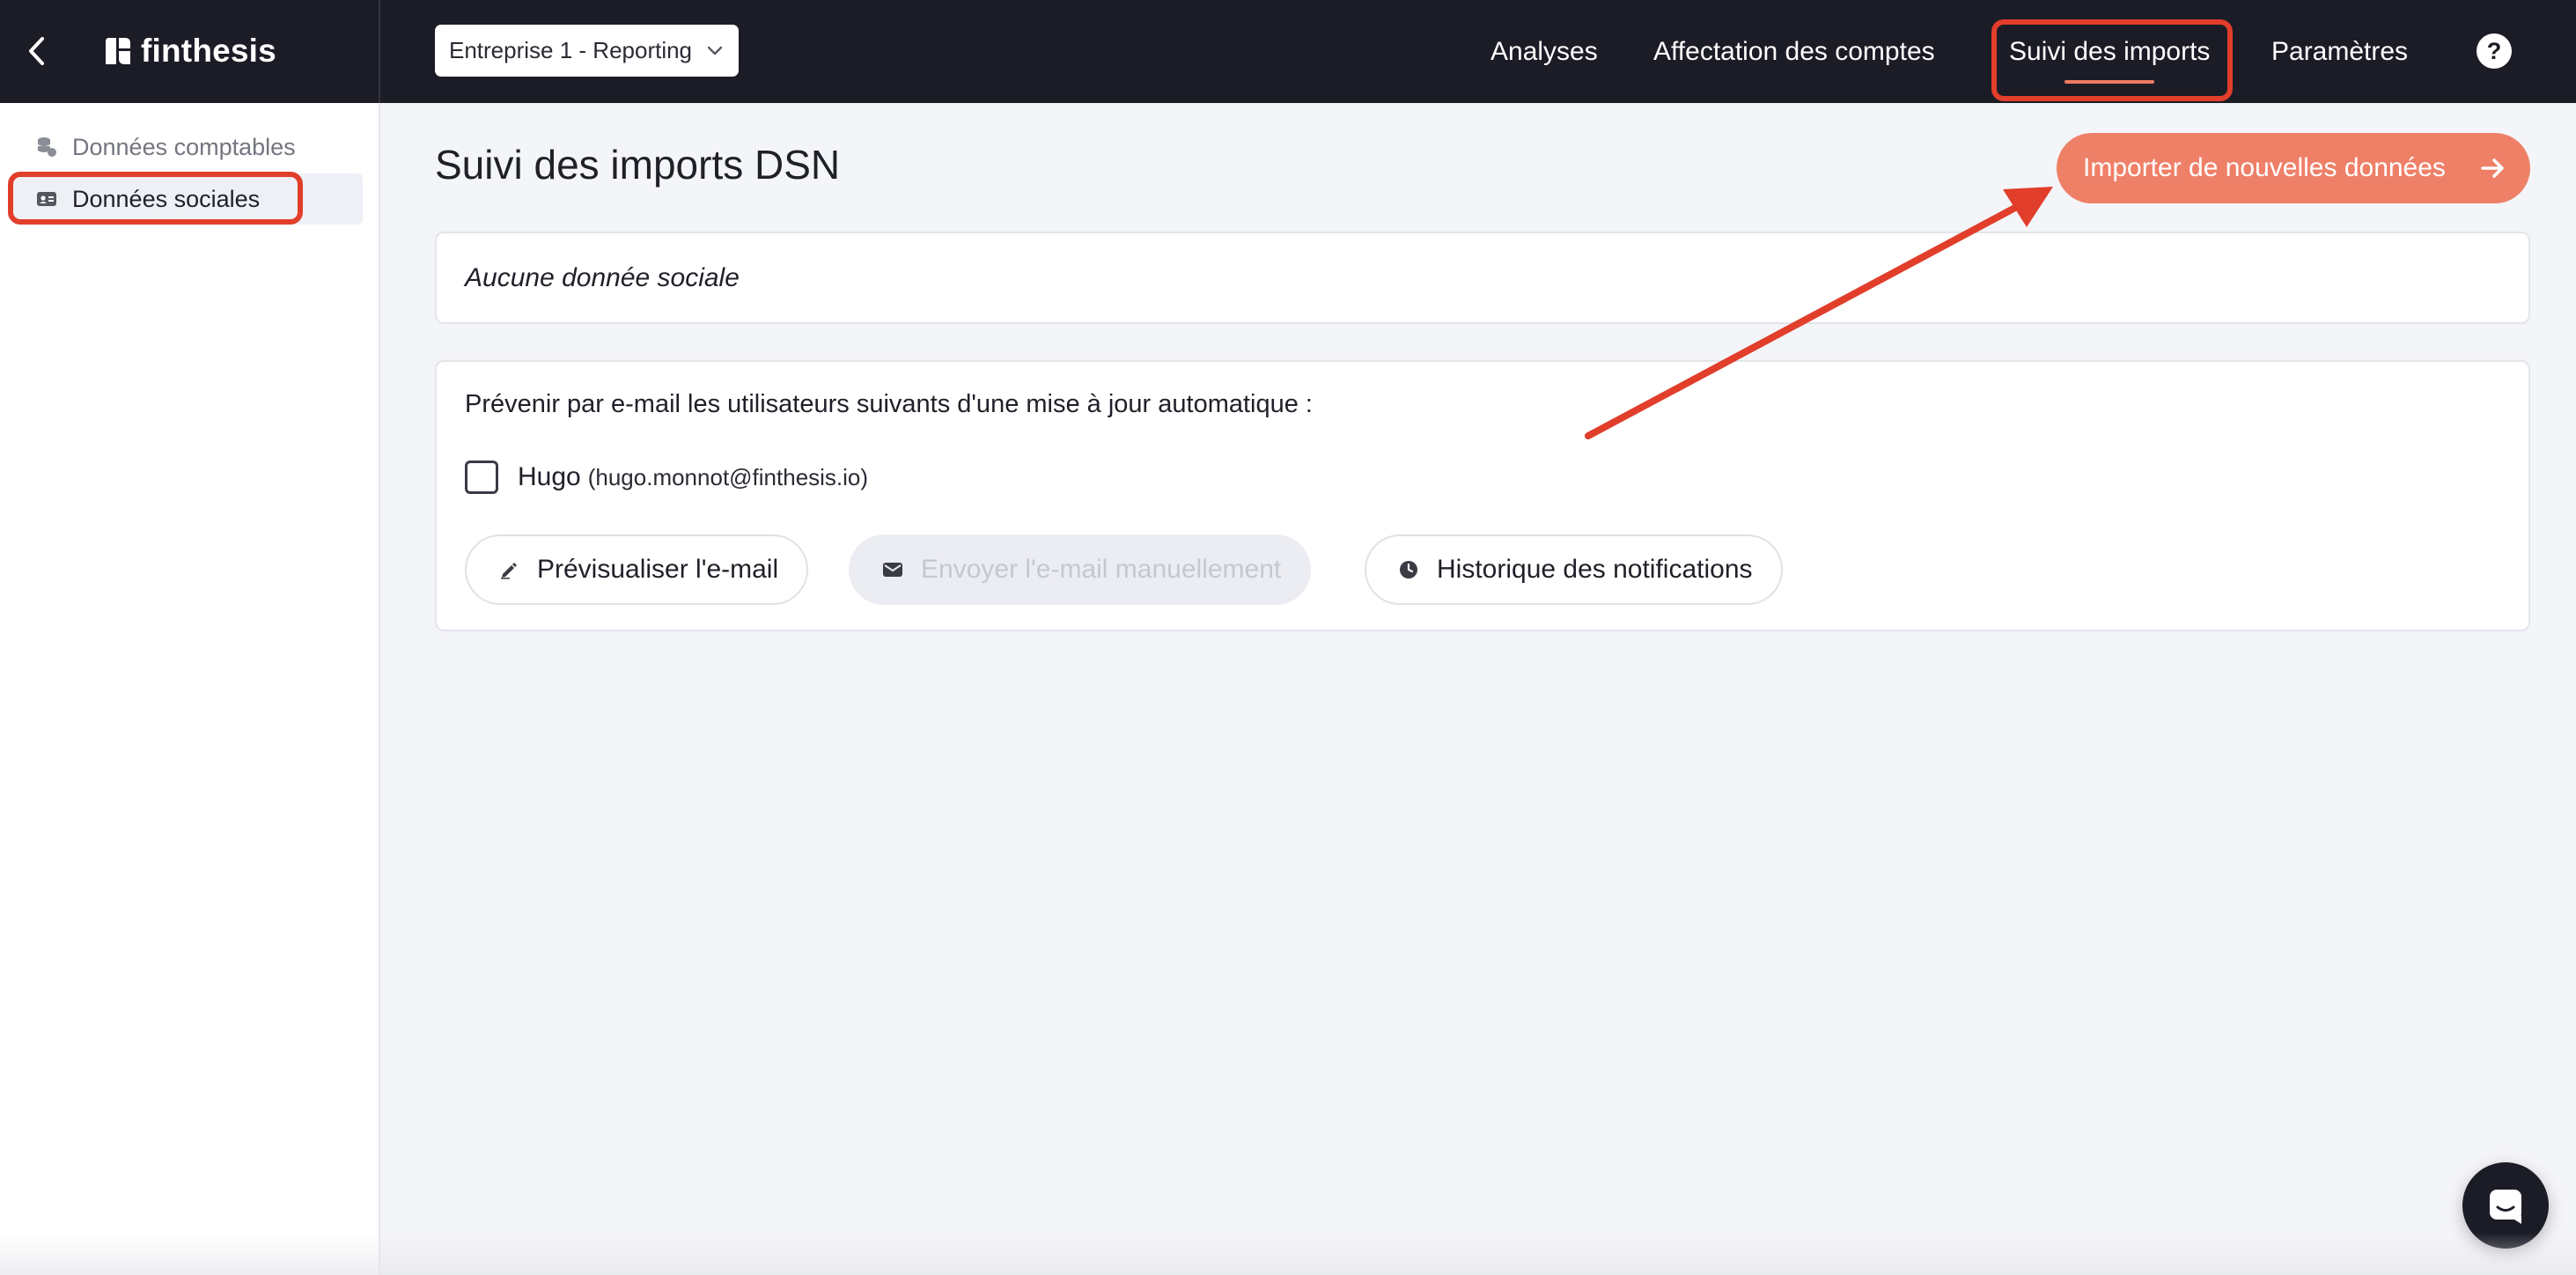 The image size is (2576, 1275). Describe the element at coordinates (602, 277) in the screenshot. I see `empty-state-message: Aucune donnée sociale` at that location.